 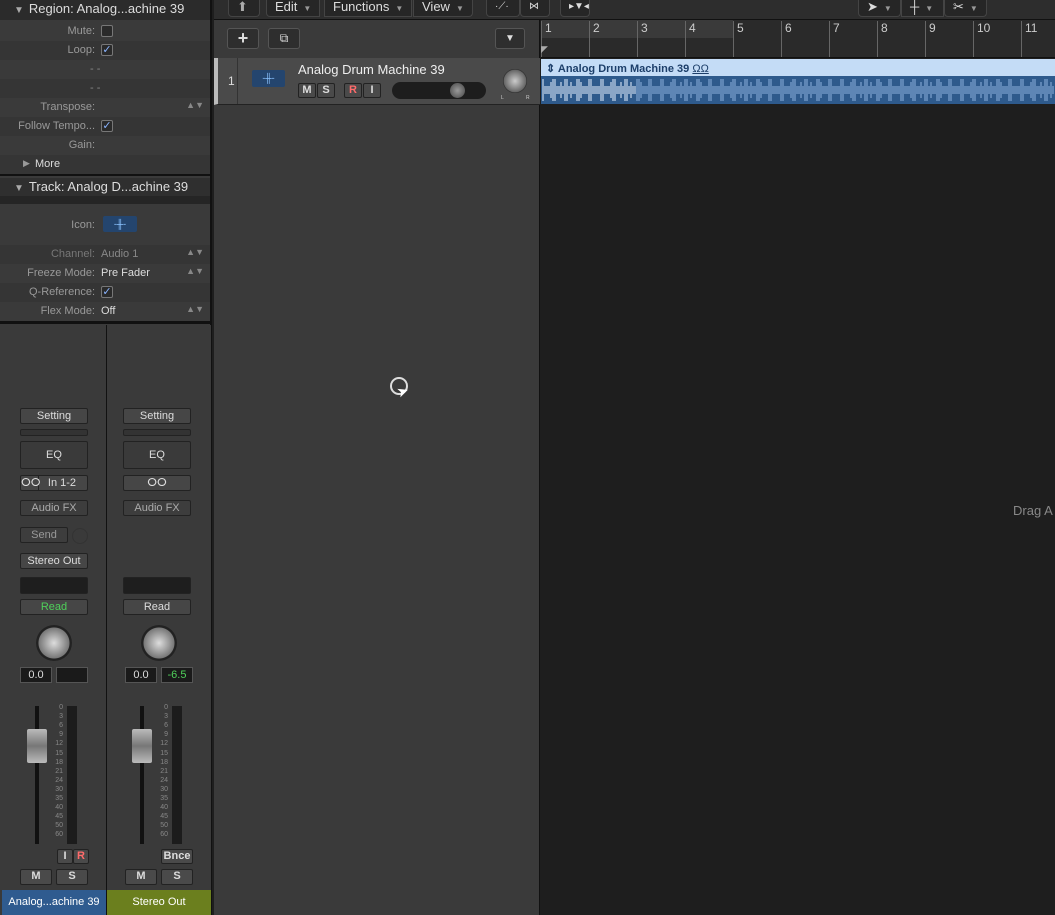 I want to click on input-monitor-button: I, so click(x=65, y=856).